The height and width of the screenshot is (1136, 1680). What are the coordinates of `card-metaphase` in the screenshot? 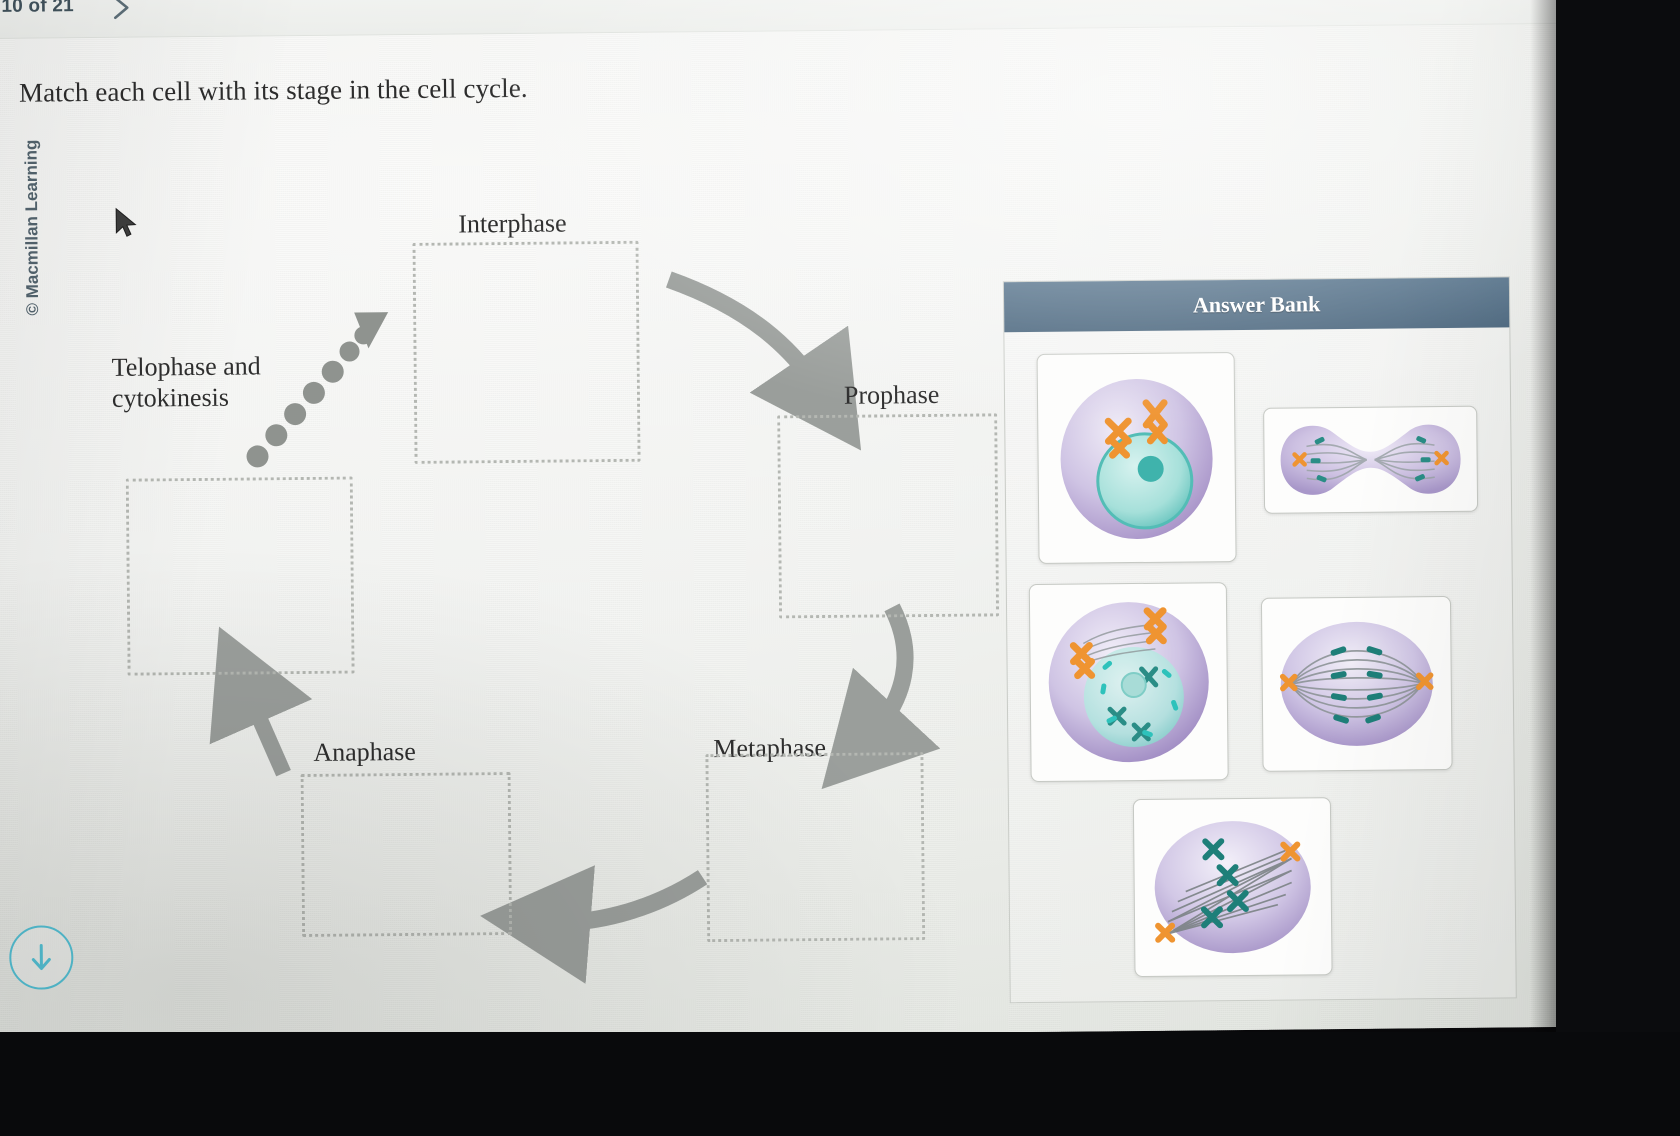 It's located at (1356, 683).